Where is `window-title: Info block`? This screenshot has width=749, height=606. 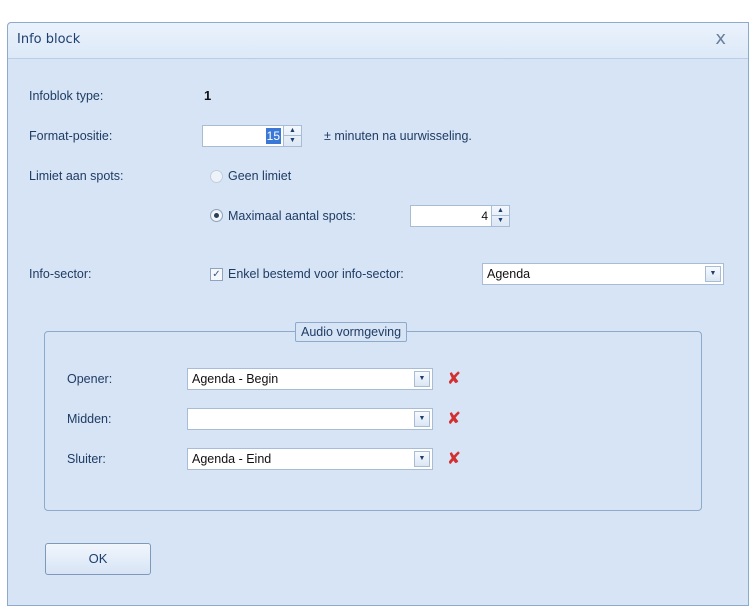
window-title: Info block is located at coordinates (49, 39).